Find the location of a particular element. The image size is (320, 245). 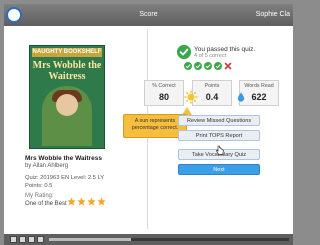

page-title: Score is located at coordinates (148, 14).